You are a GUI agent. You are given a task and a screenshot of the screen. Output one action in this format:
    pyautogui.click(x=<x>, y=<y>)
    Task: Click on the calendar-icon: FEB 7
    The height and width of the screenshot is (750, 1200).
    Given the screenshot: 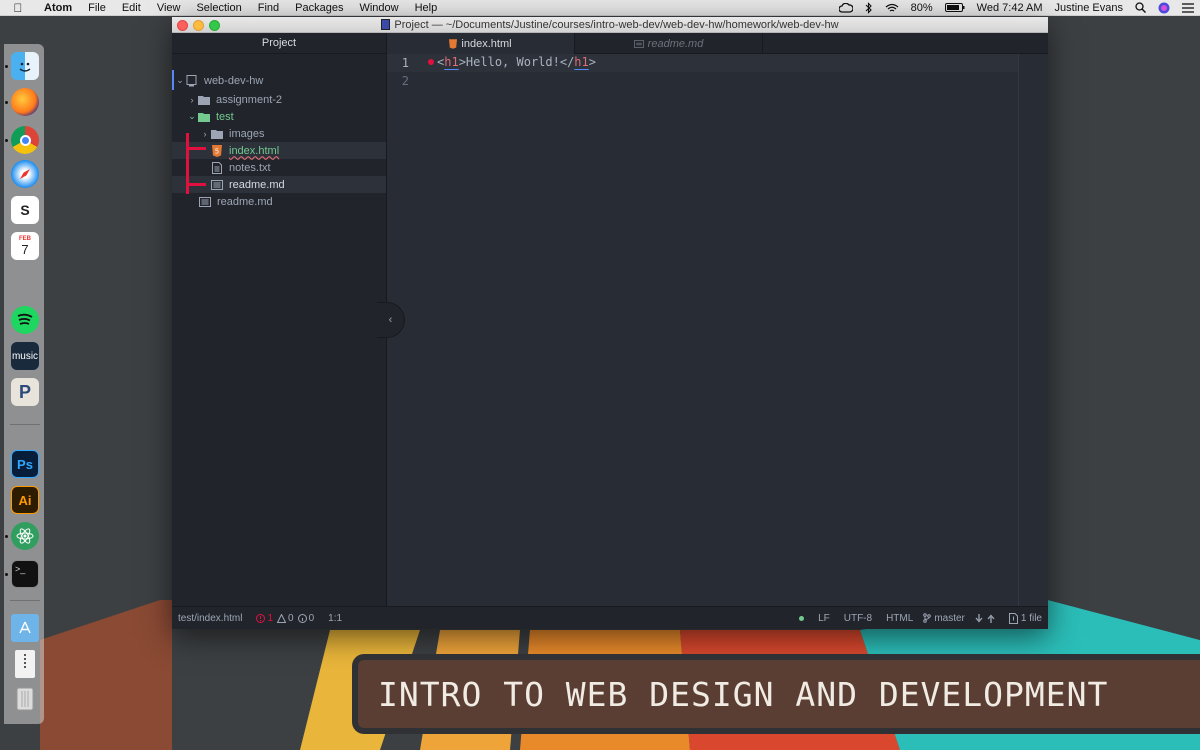 What is the action you would take?
    pyautogui.click(x=25, y=246)
    